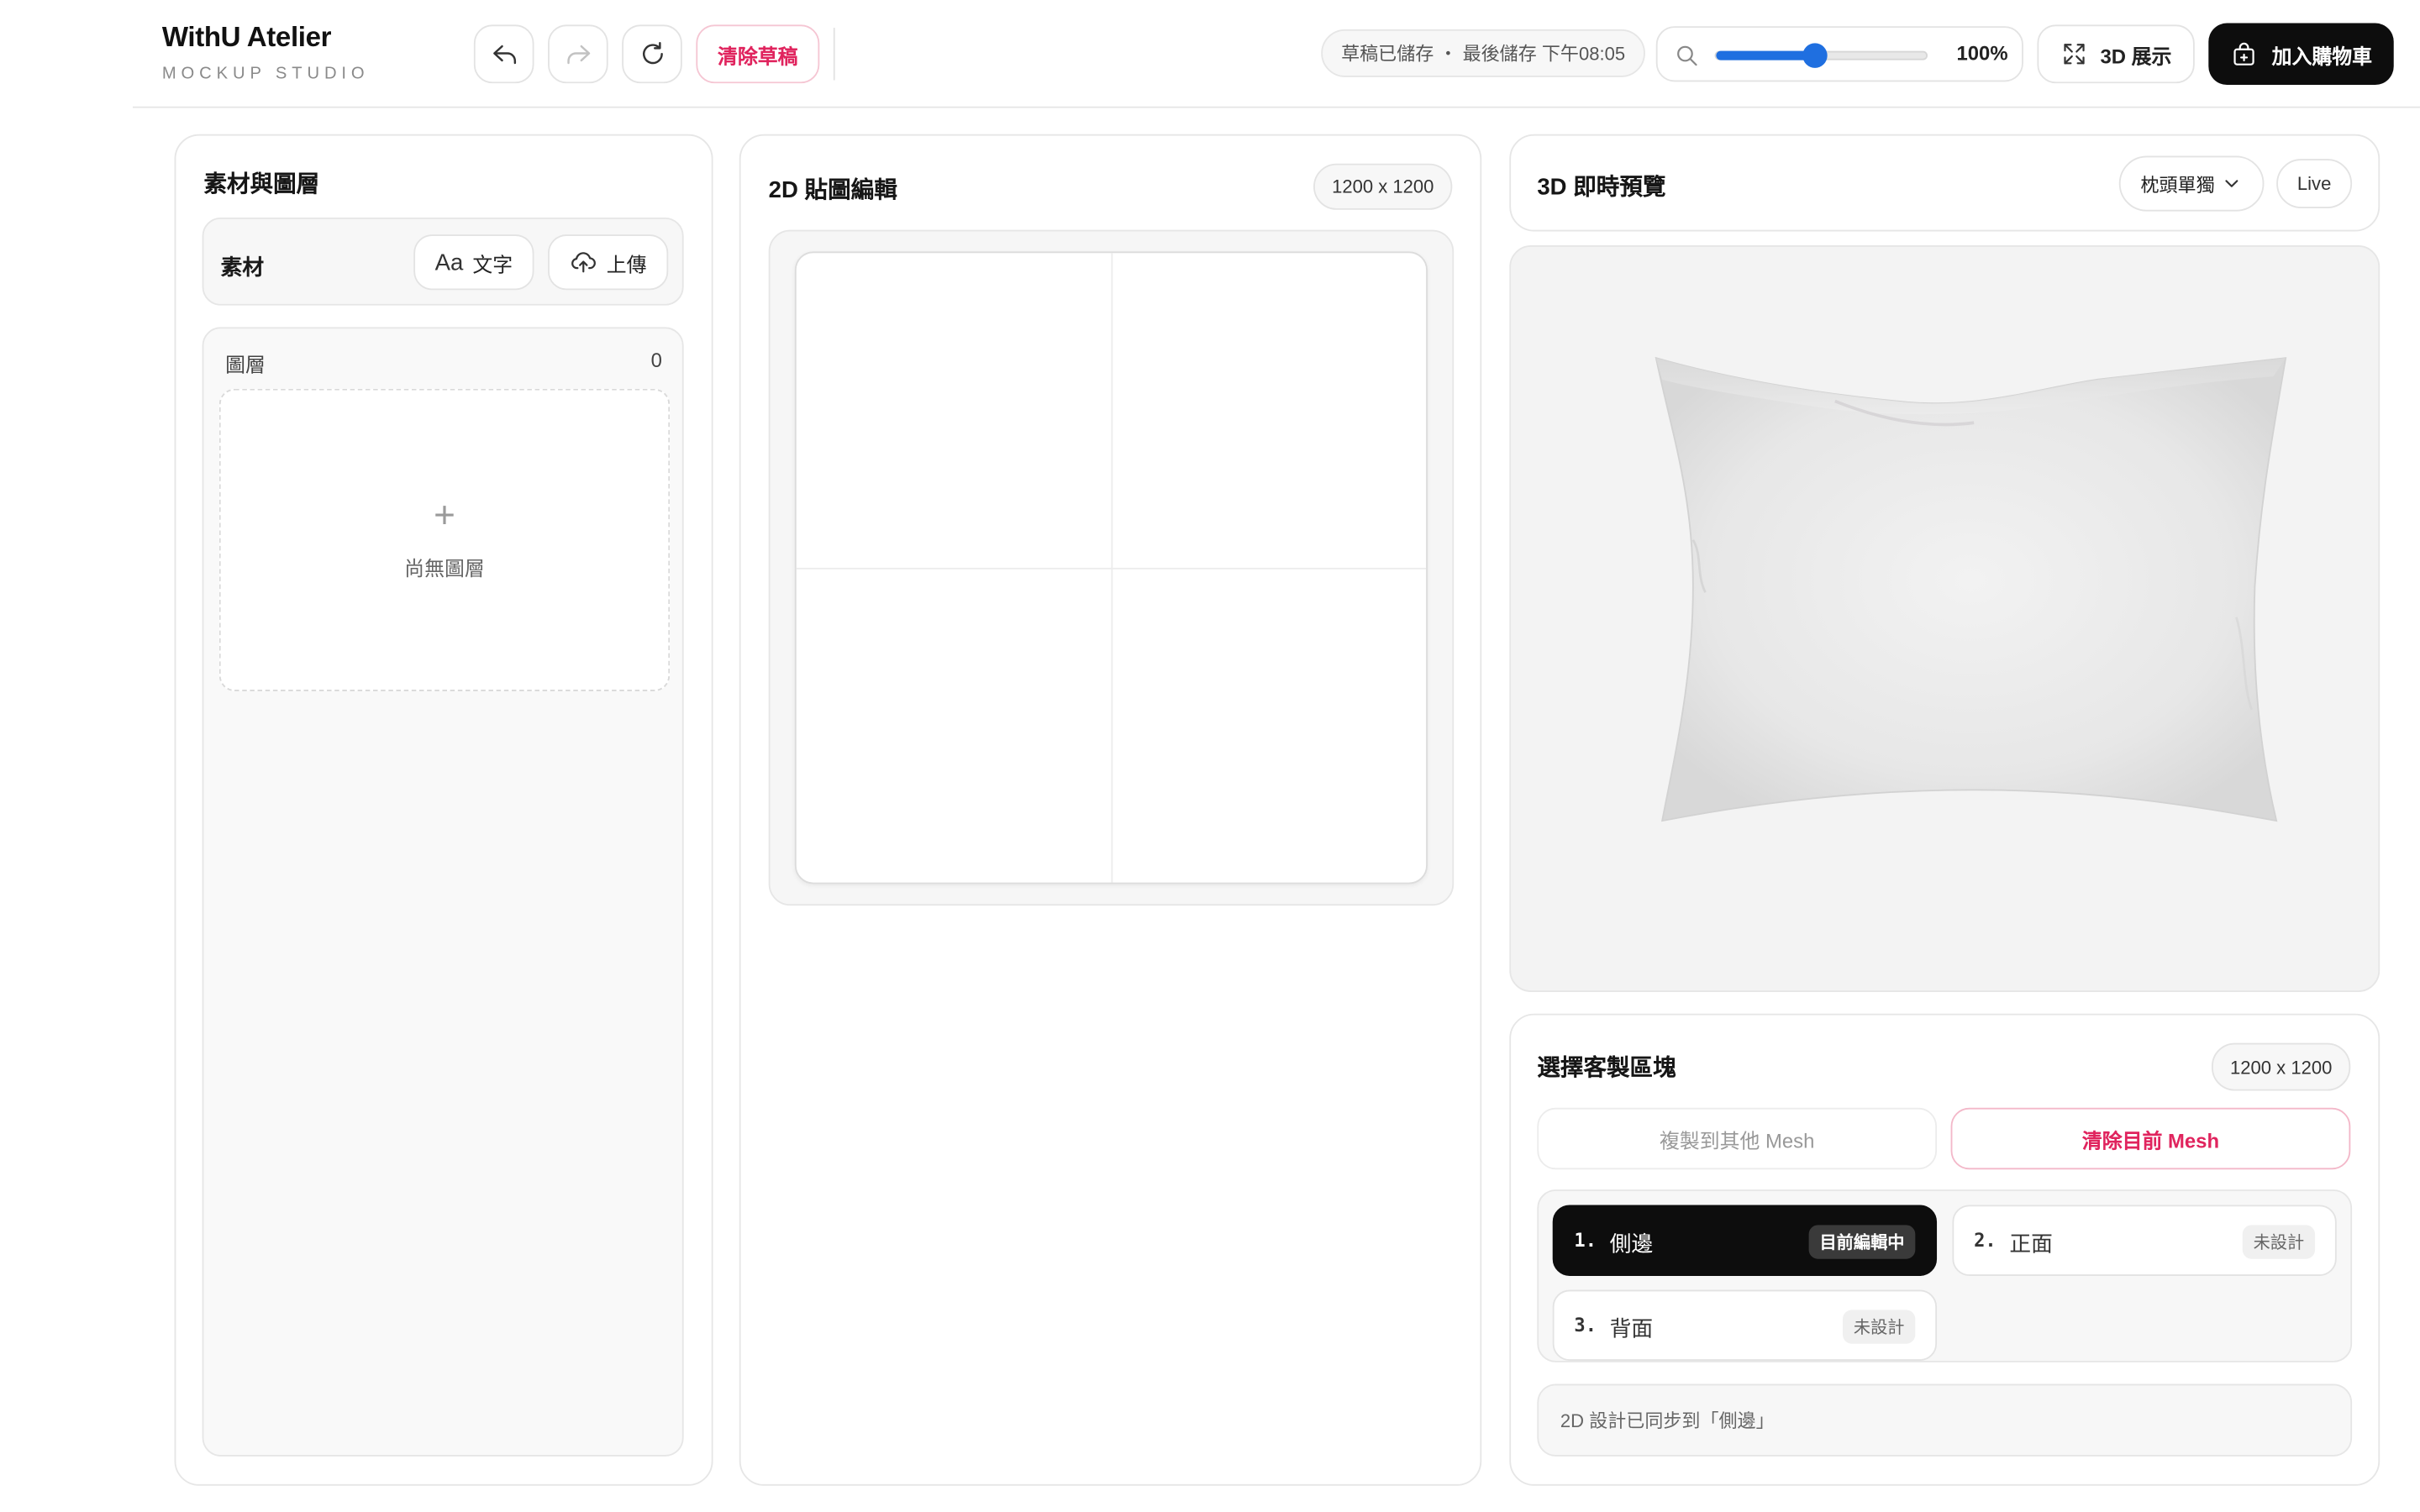 The image size is (2420, 1512). What do you see at coordinates (1586, 1325) in the screenshot?
I see `region-number: 3.` at bounding box center [1586, 1325].